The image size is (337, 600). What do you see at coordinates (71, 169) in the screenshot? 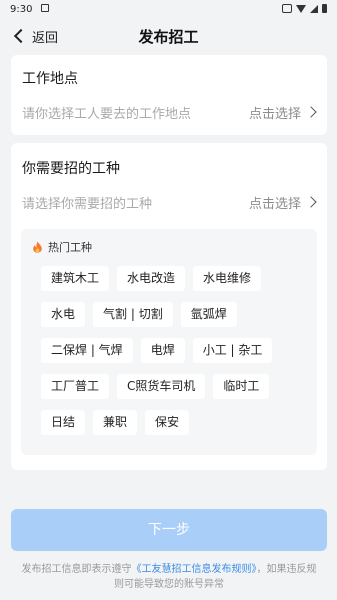
I see `job-type-heading: 你需要招的工种` at bounding box center [71, 169].